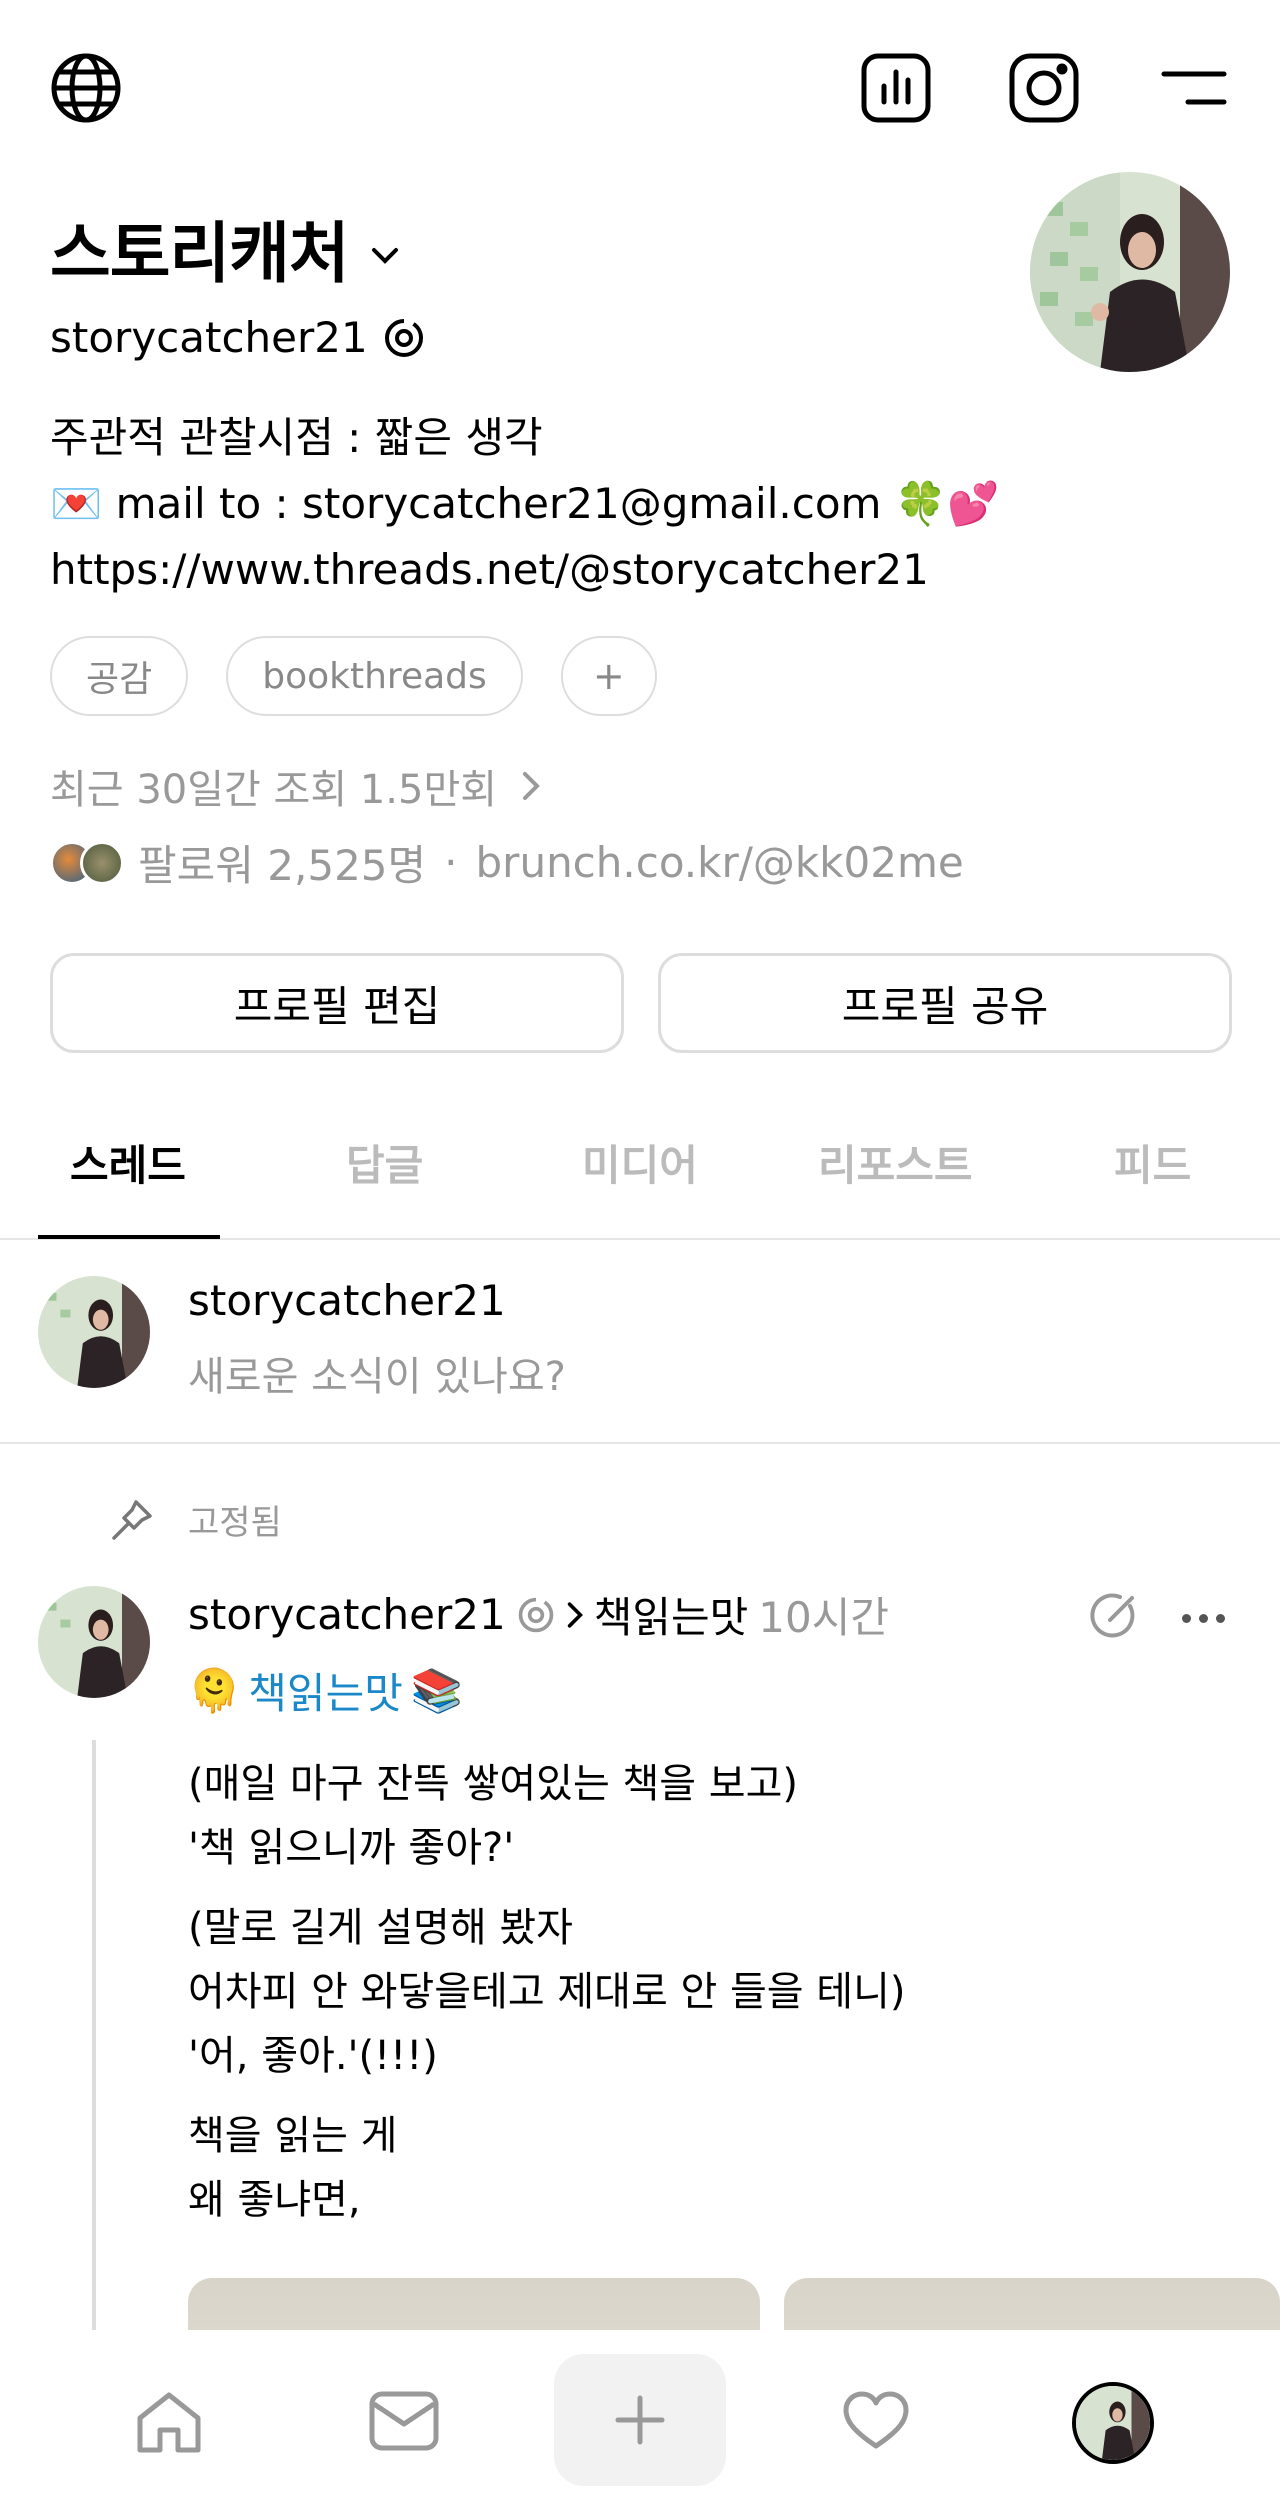 Image resolution: width=1280 pixels, height=2509 pixels. What do you see at coordinates (671, 1614) in the screenshot?
I see `post-community: 책읽는맛` at bounding box center [671, 1614].